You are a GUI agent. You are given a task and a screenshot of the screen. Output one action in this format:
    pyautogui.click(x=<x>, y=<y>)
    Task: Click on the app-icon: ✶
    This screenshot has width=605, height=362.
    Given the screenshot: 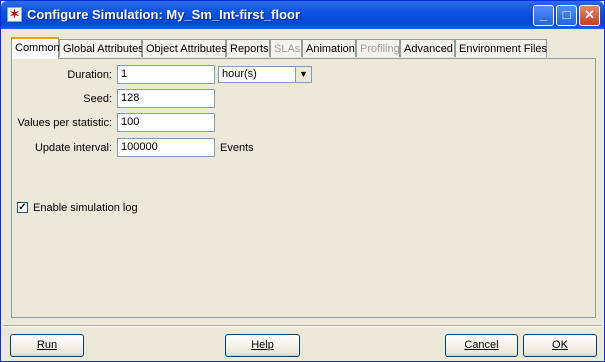 What is the action you would take?
    pyautogui.click(x=14, y=14)
    